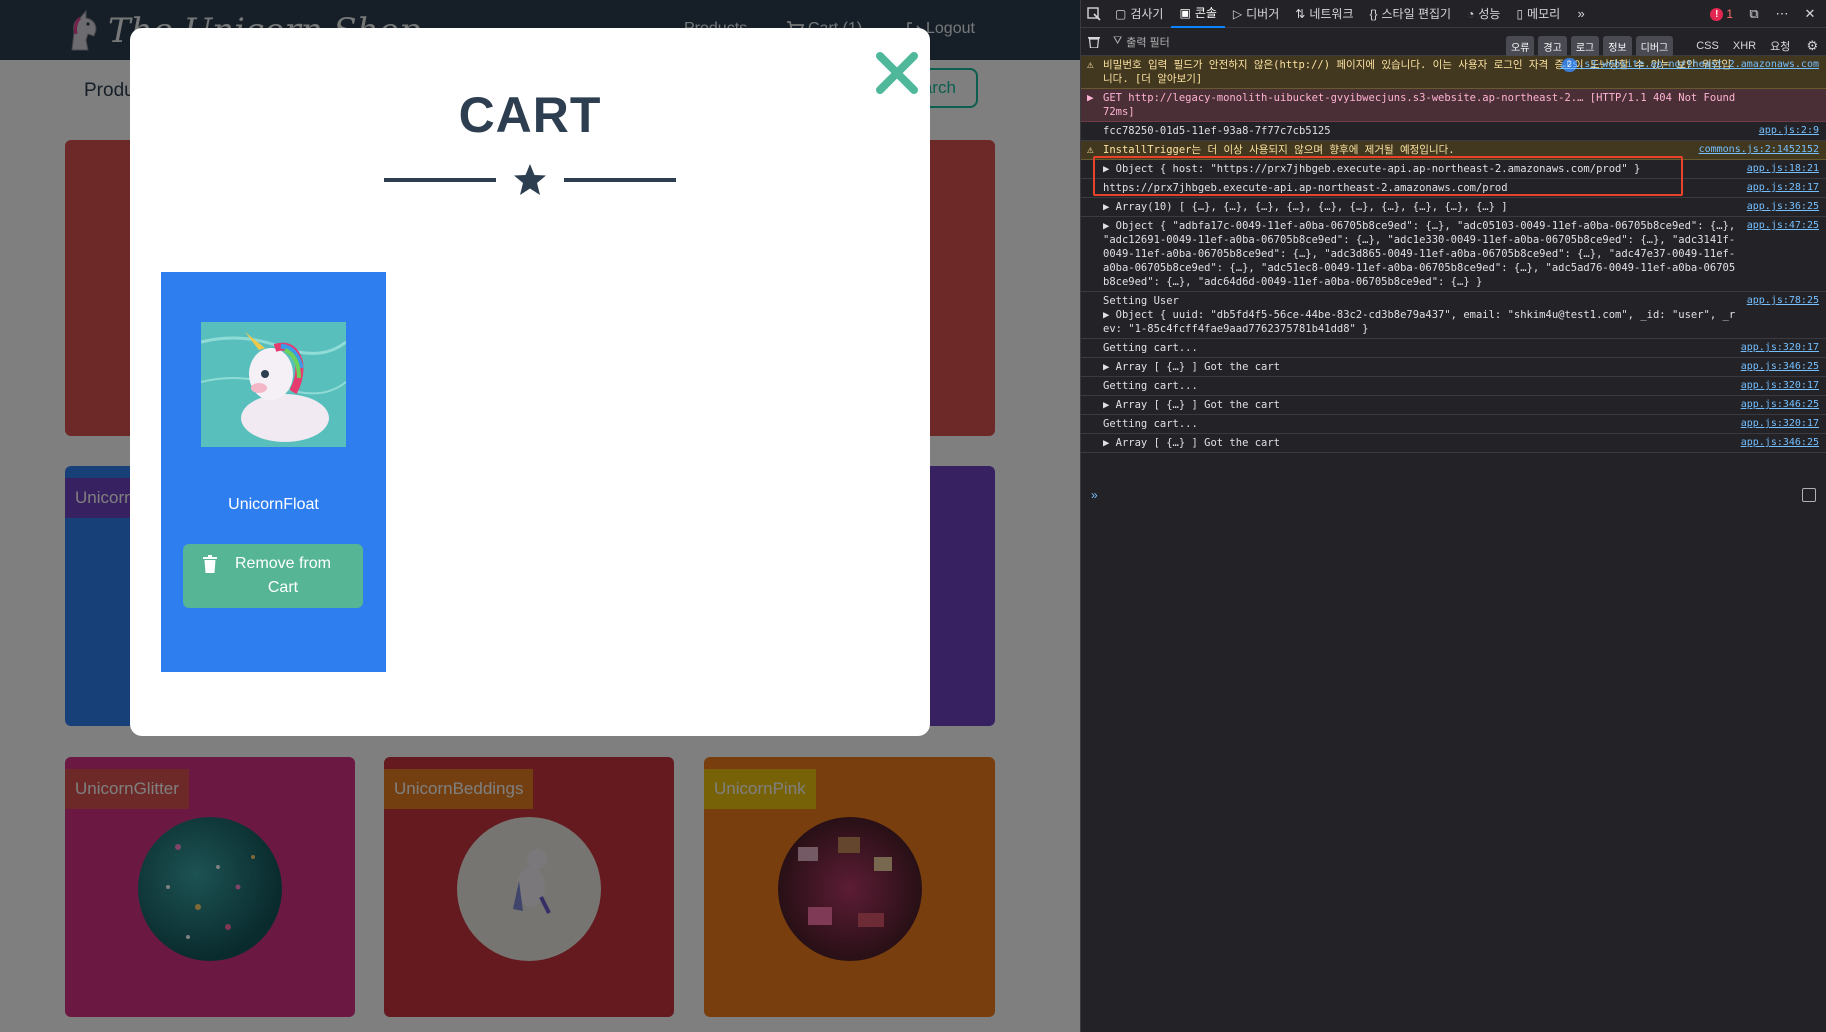  I want to click on unicorn-float-image, so click(273, 384).